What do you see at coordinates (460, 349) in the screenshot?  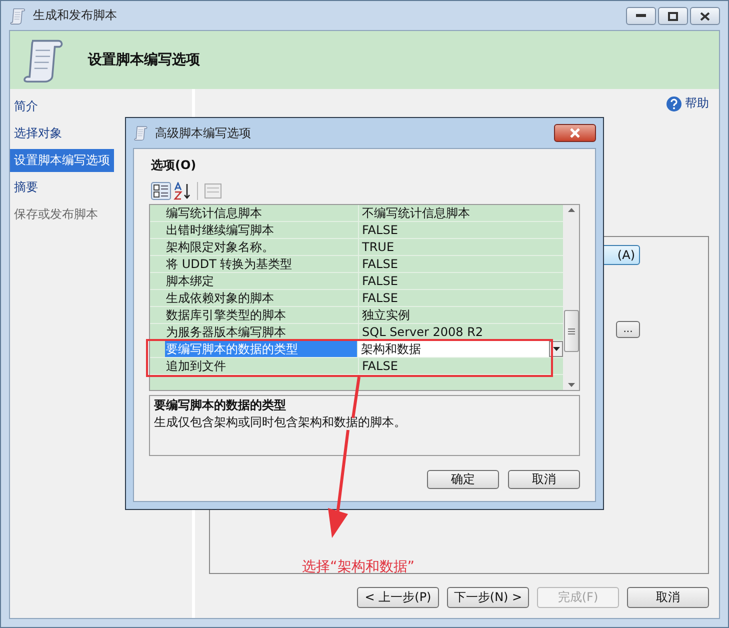 I see `property-value: 架构和数据` at bounding box center [460, 349].